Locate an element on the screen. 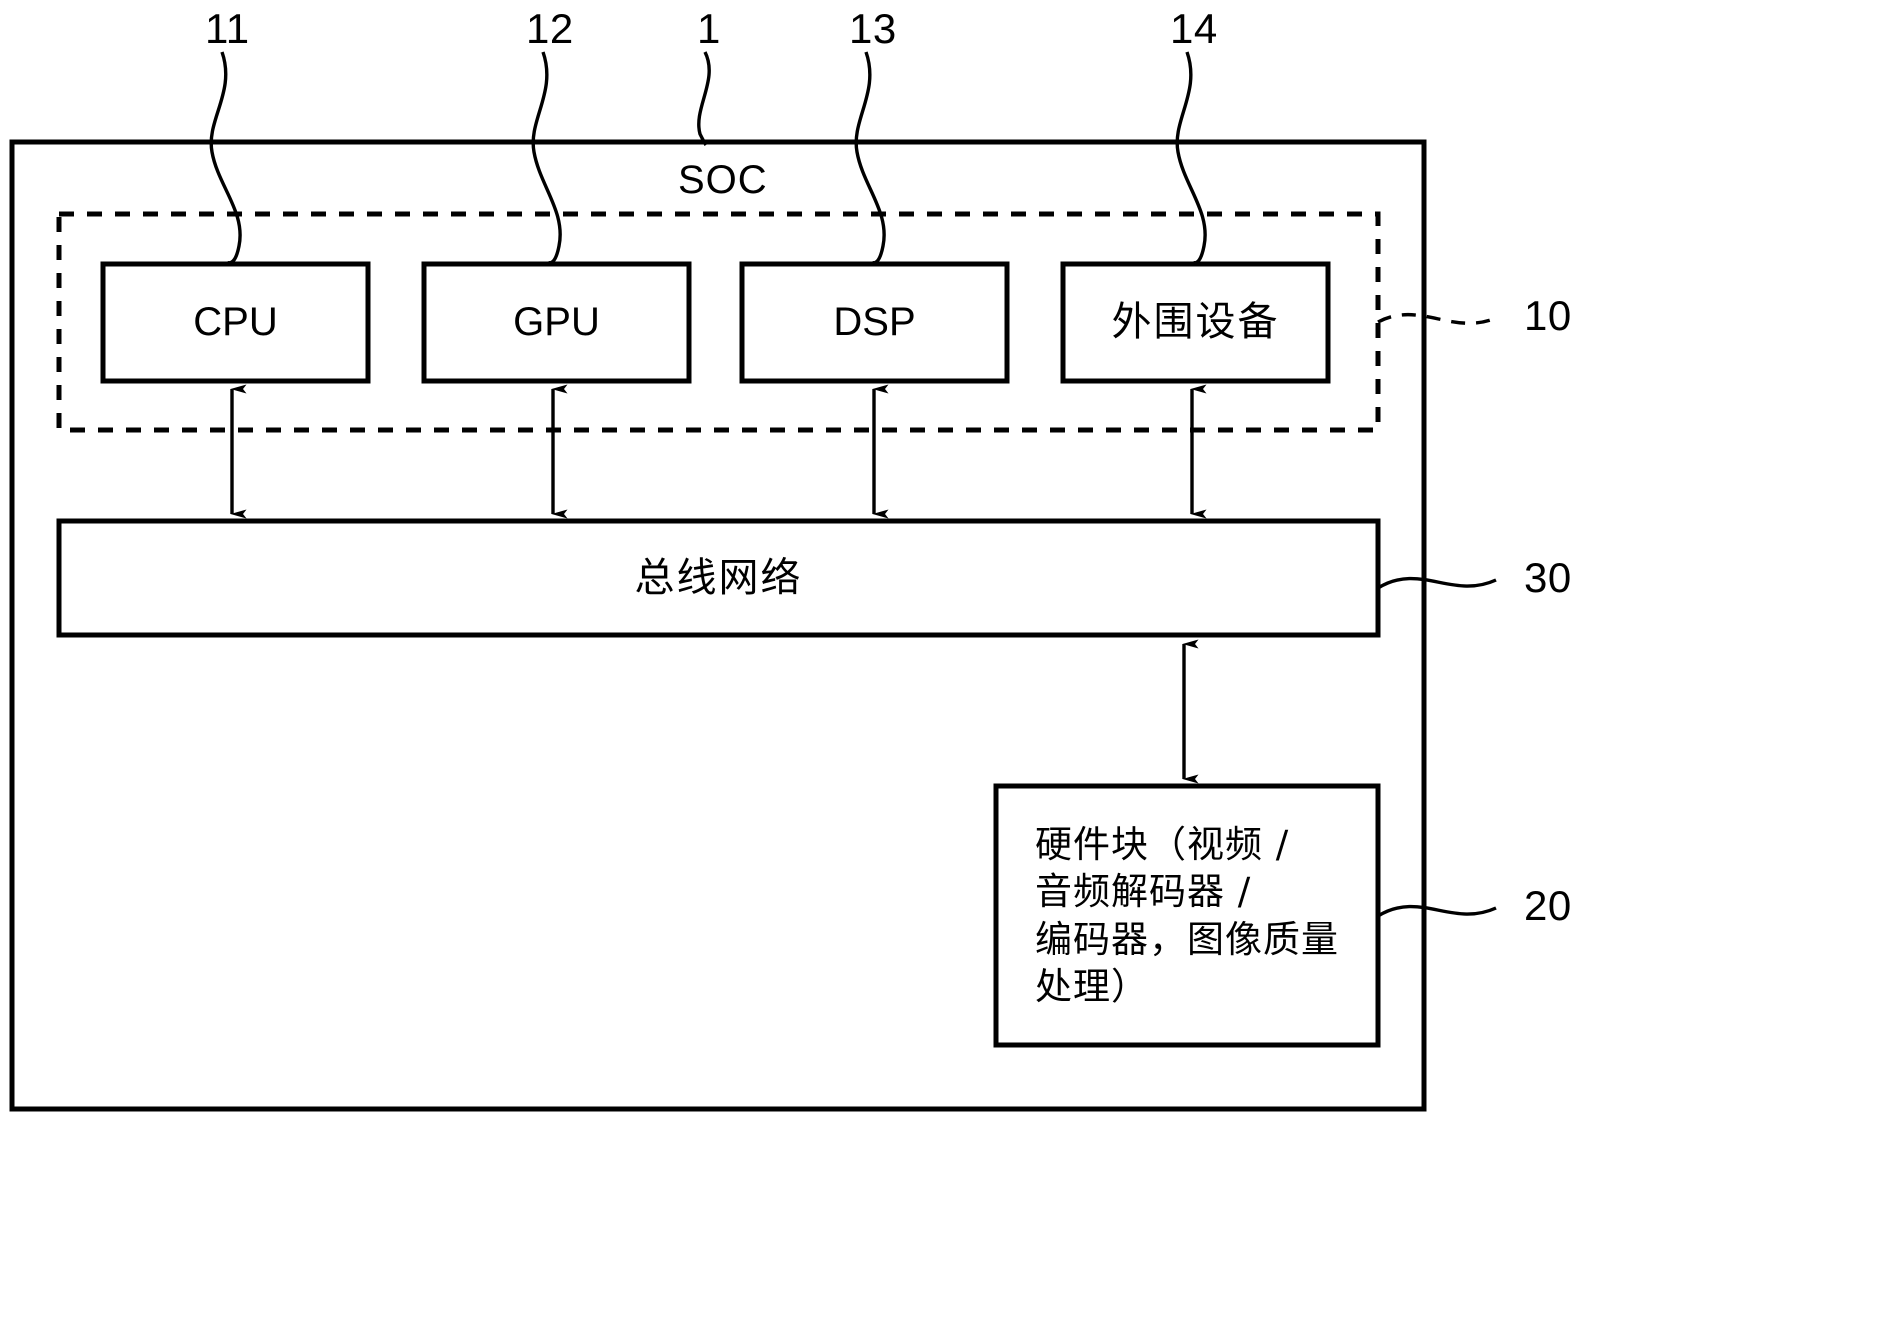 The image size is (1879, 1319). gpu-box: GPU is located at coordinates (556, 322).